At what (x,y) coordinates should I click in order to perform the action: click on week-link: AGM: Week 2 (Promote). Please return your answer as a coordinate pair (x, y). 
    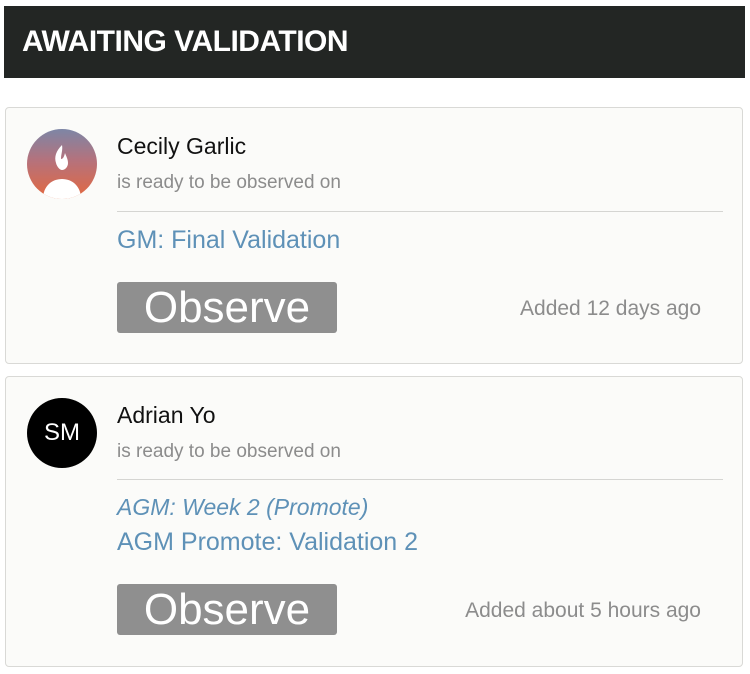
    Looking at the image, I should click on (242, 507).